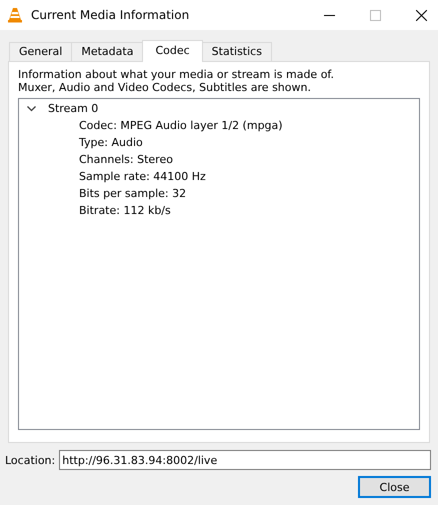 The height and width of the screenshot is (505, 438). Describe the element at coordinates (176, 74) in the screenshot. I see `description-text: Information about what your media or stream is made of.` at that location.